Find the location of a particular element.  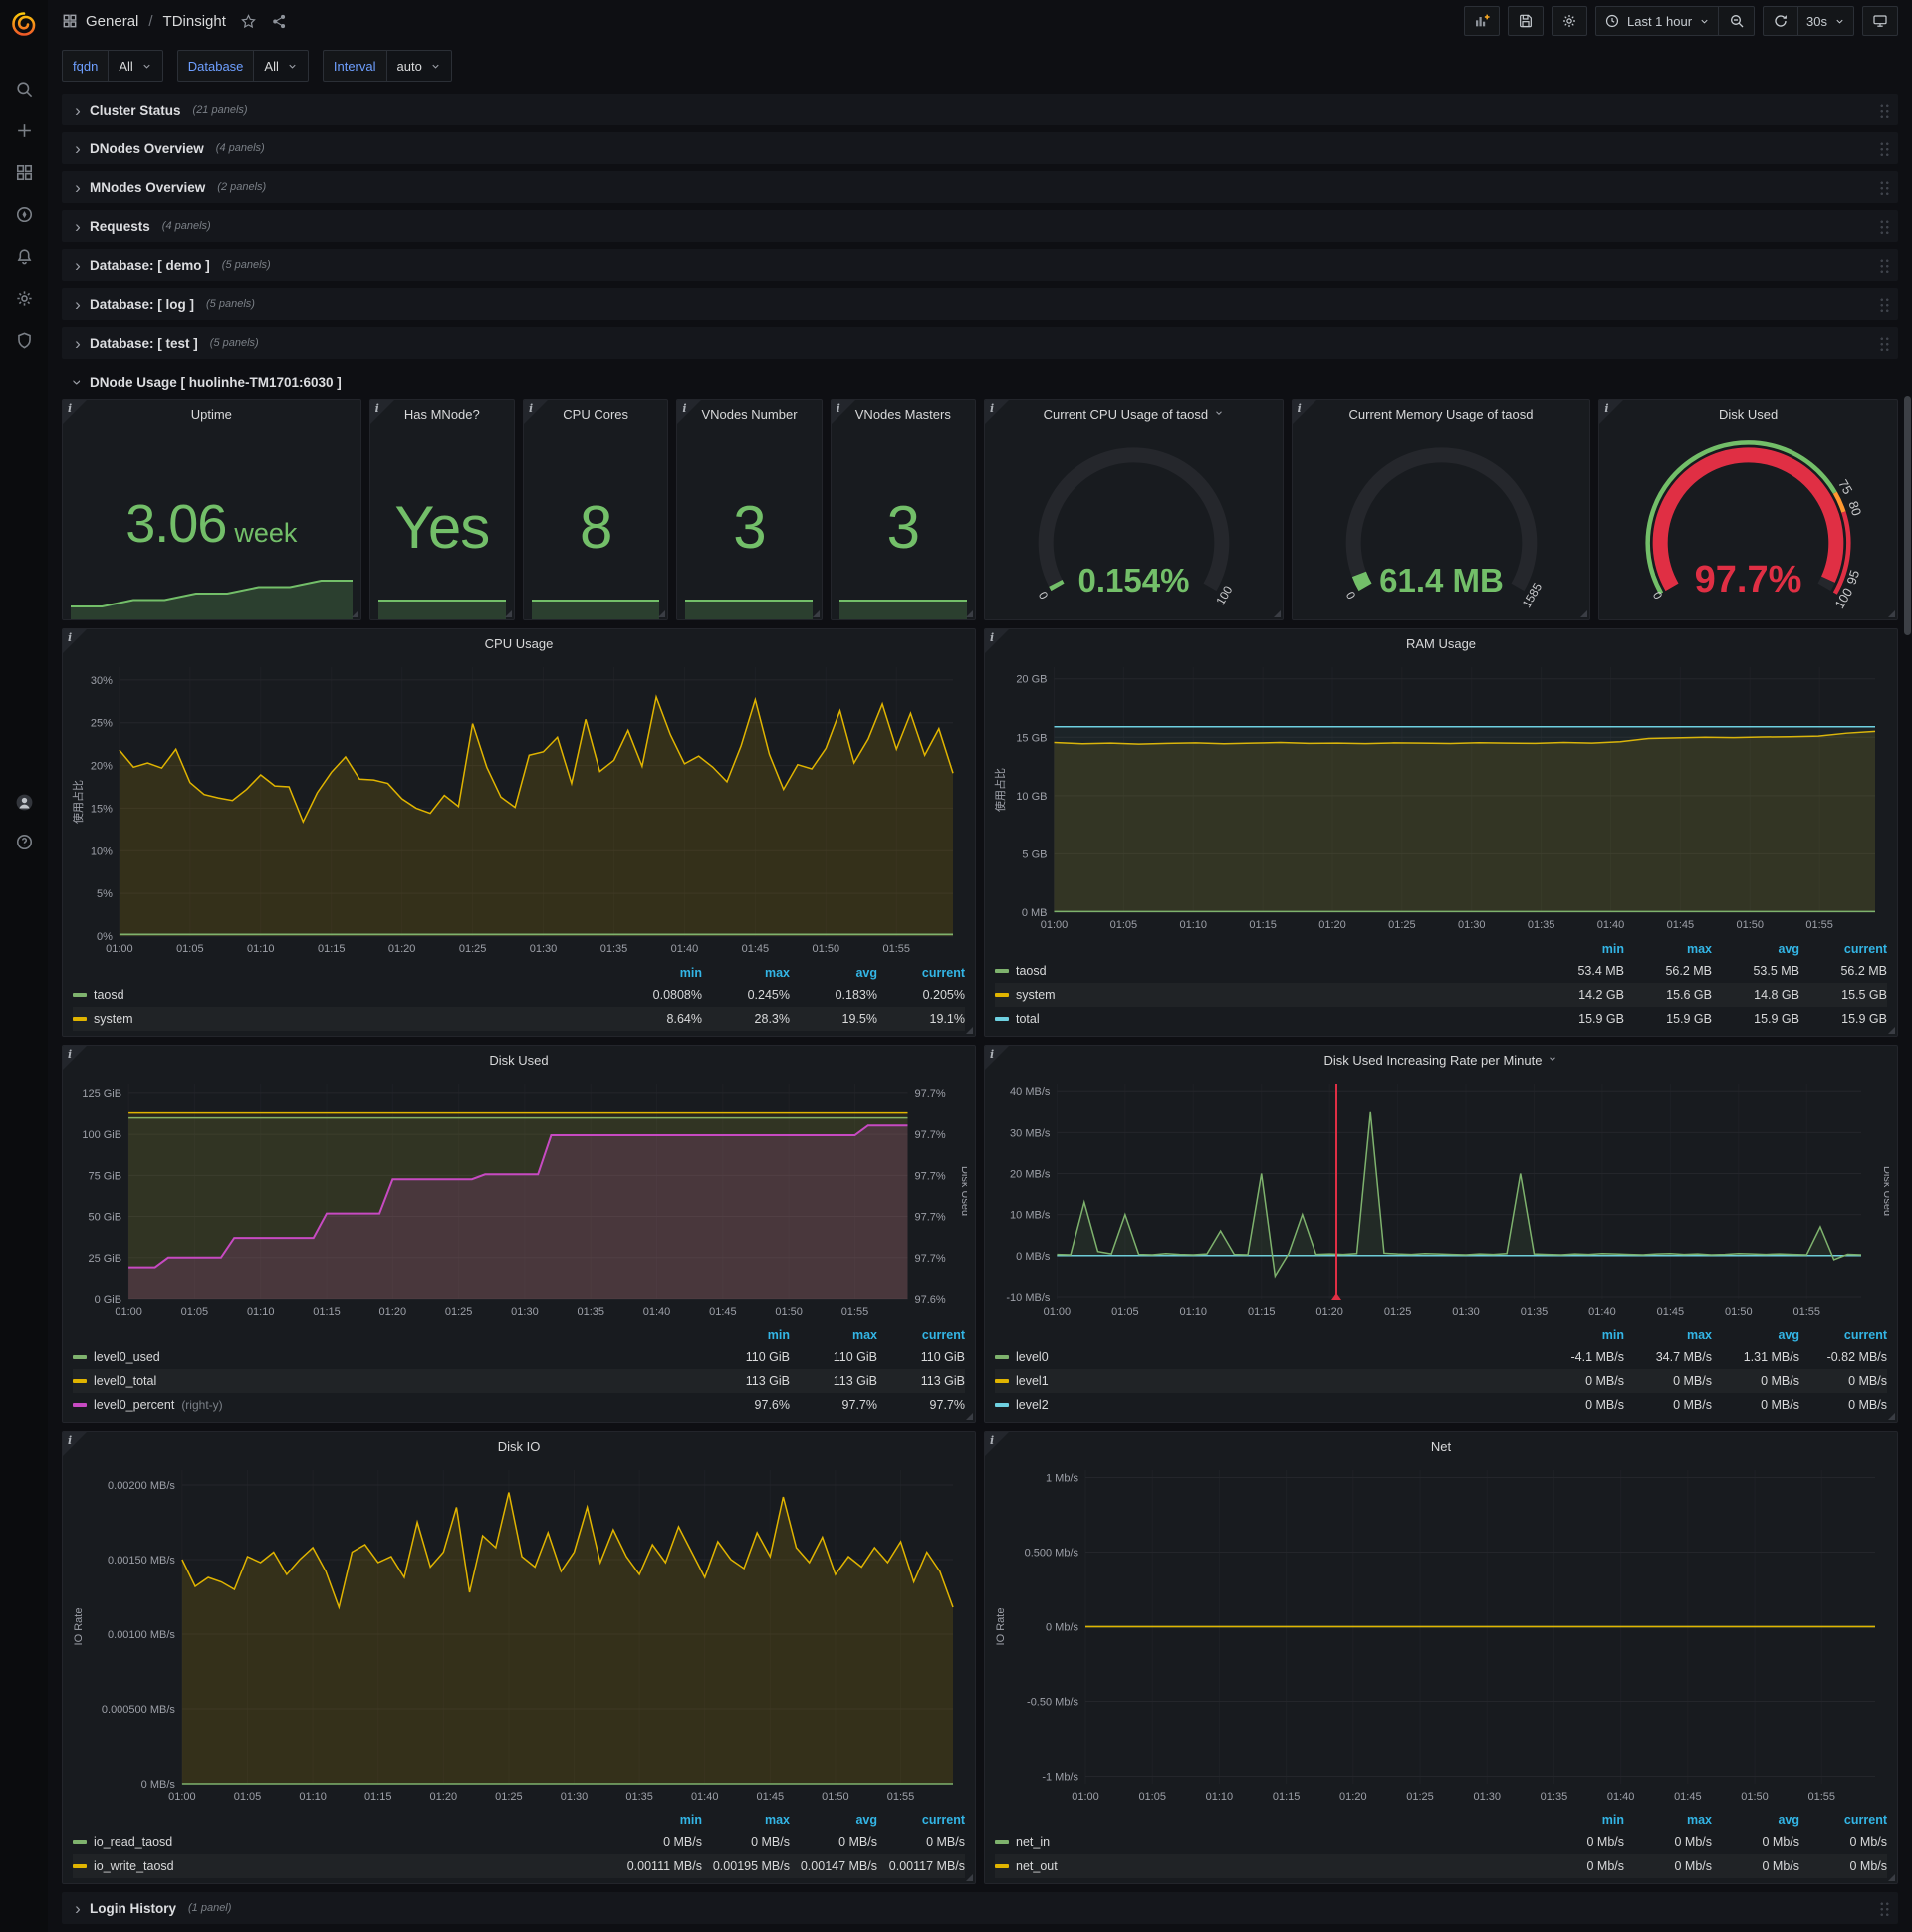

save-dashboard-button is located at coordinates (1525, 21).